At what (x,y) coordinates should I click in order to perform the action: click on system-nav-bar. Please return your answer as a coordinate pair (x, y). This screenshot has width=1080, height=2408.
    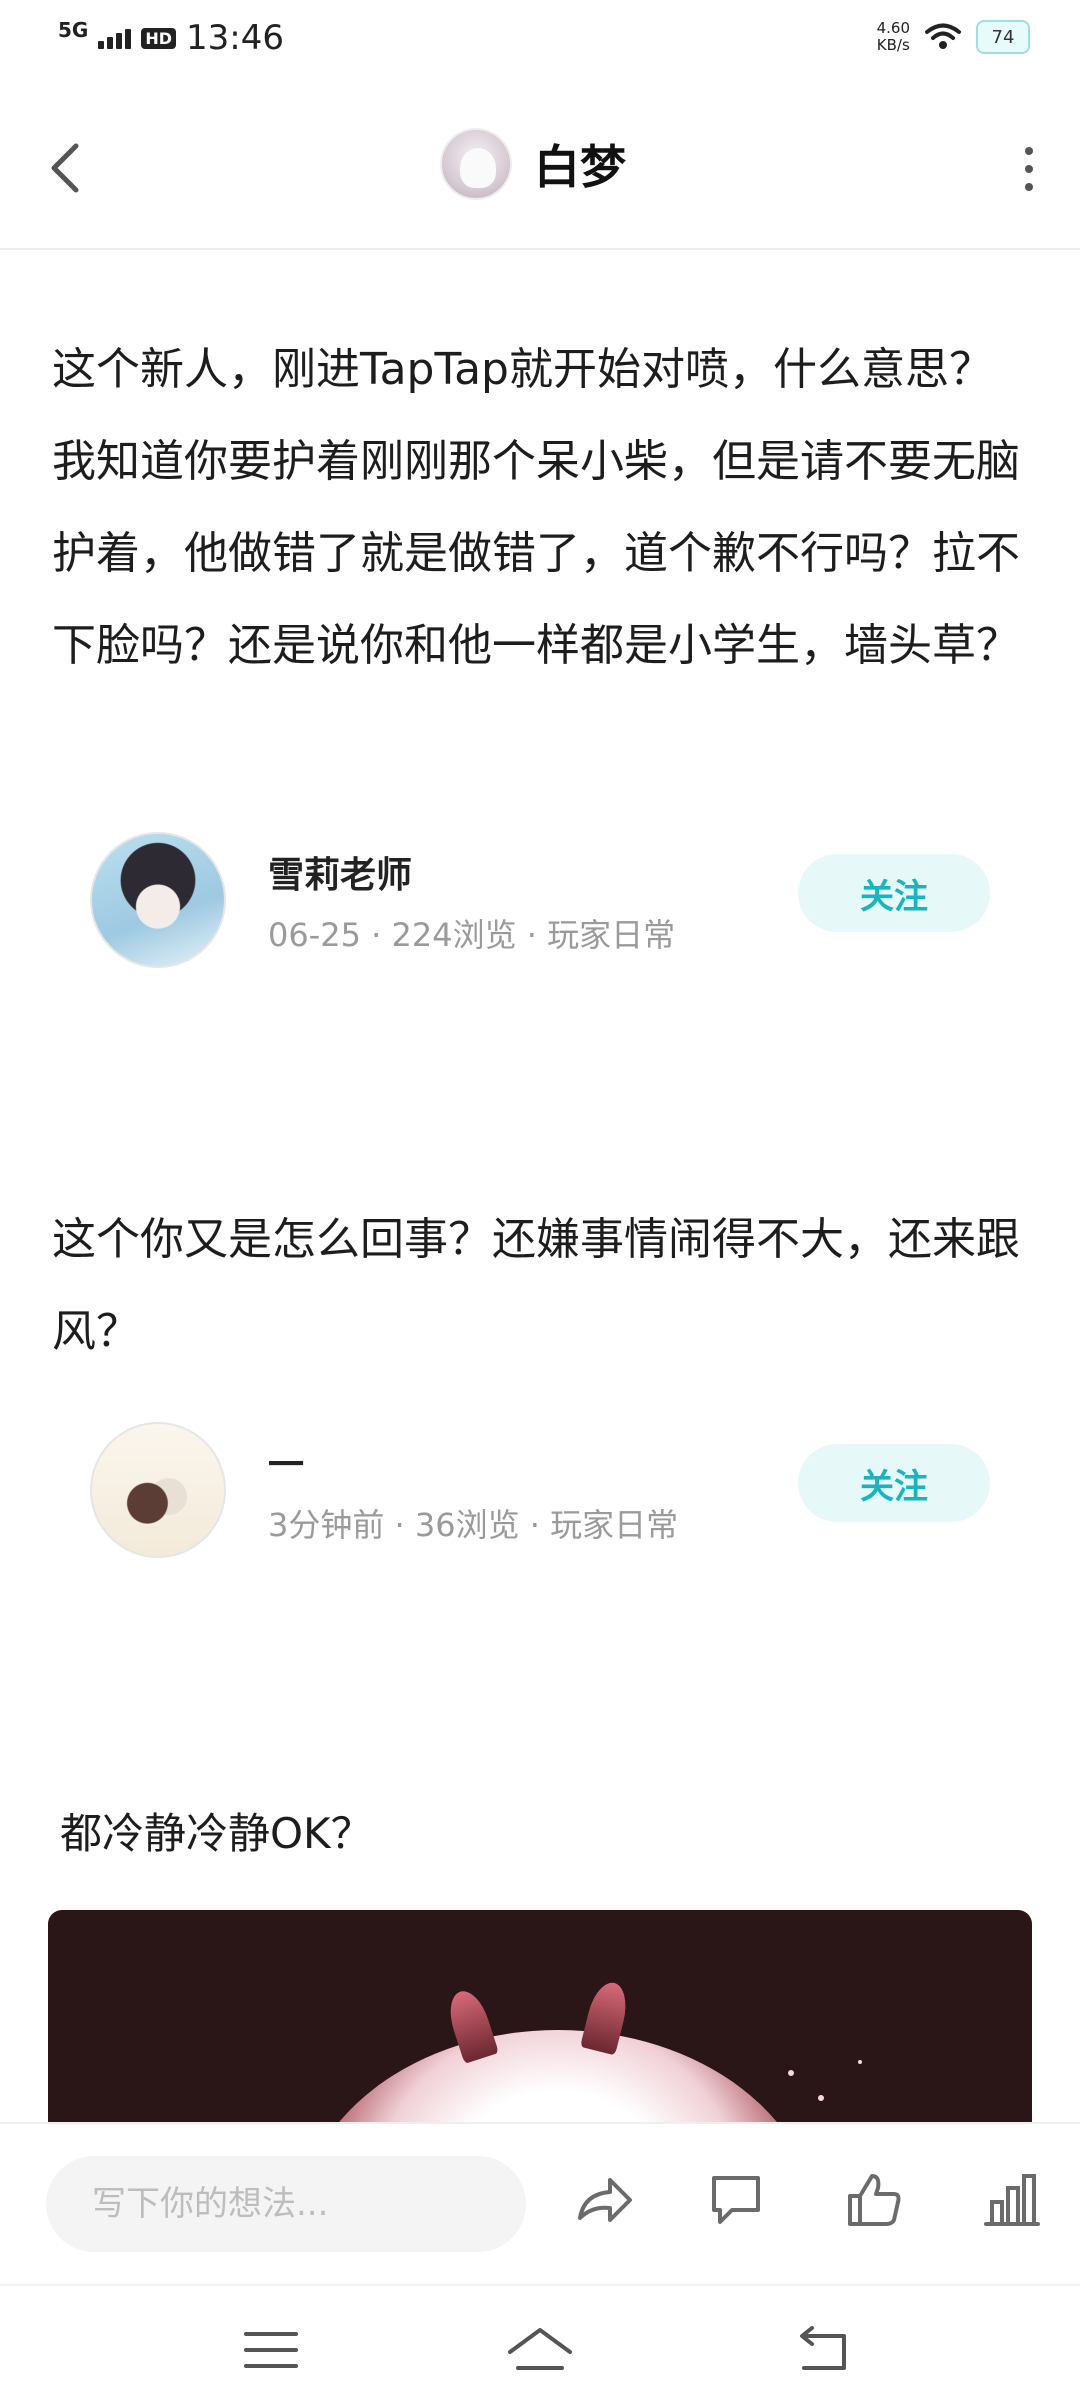
    Looking at the image, I should click on (540, 2346).